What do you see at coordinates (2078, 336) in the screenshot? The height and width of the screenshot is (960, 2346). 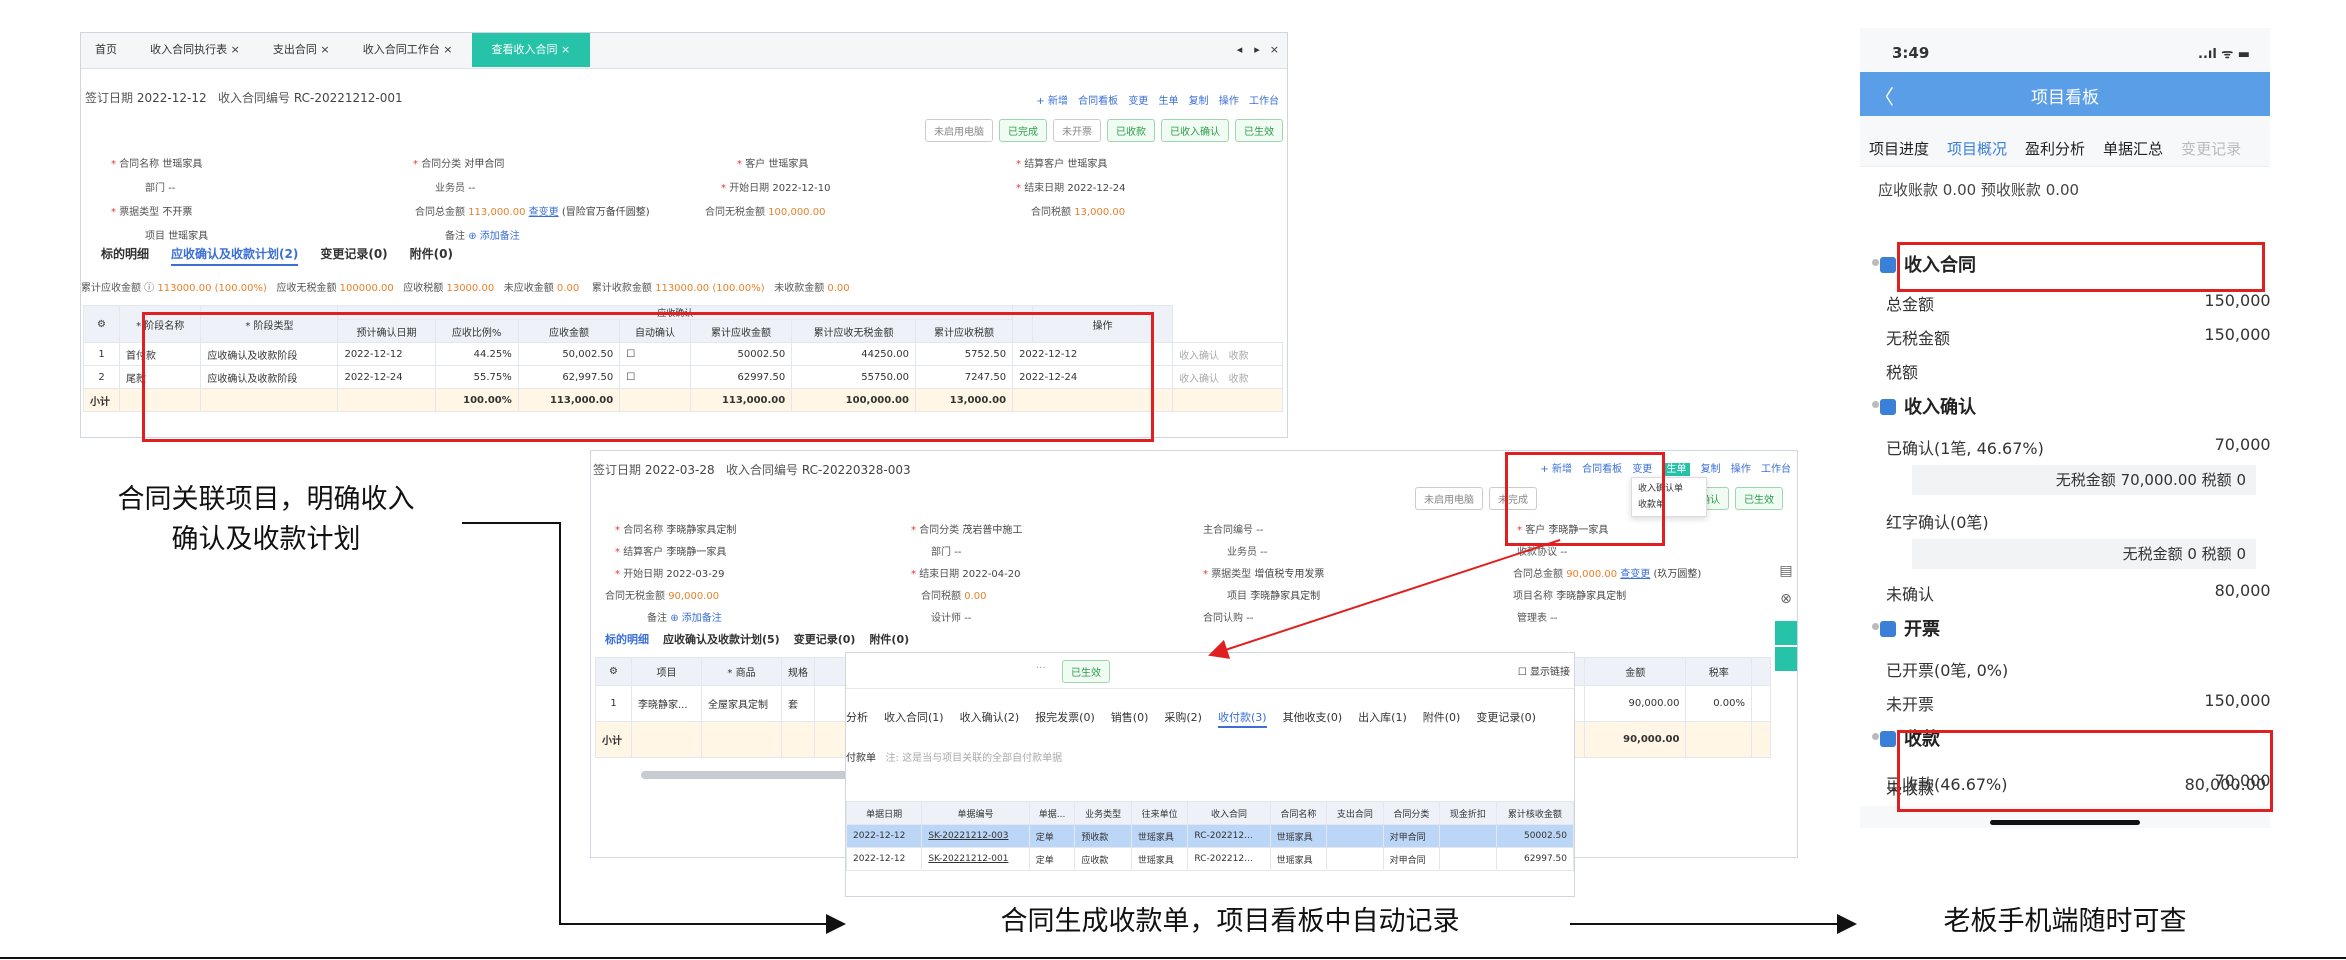 I see `list-item: 无税金额150,000.00` at bounding box center [2078, 336].